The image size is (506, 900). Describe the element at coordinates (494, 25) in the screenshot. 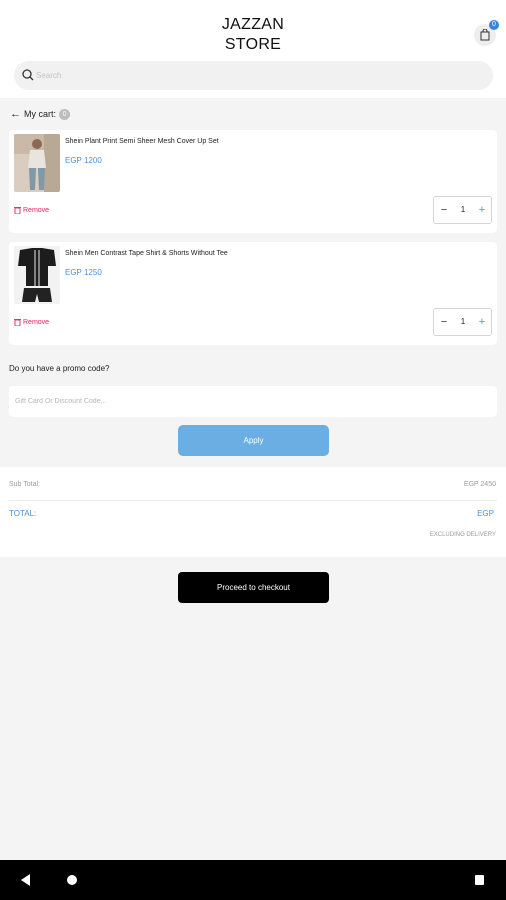

I see `bag-count-badge: 0` at that location.